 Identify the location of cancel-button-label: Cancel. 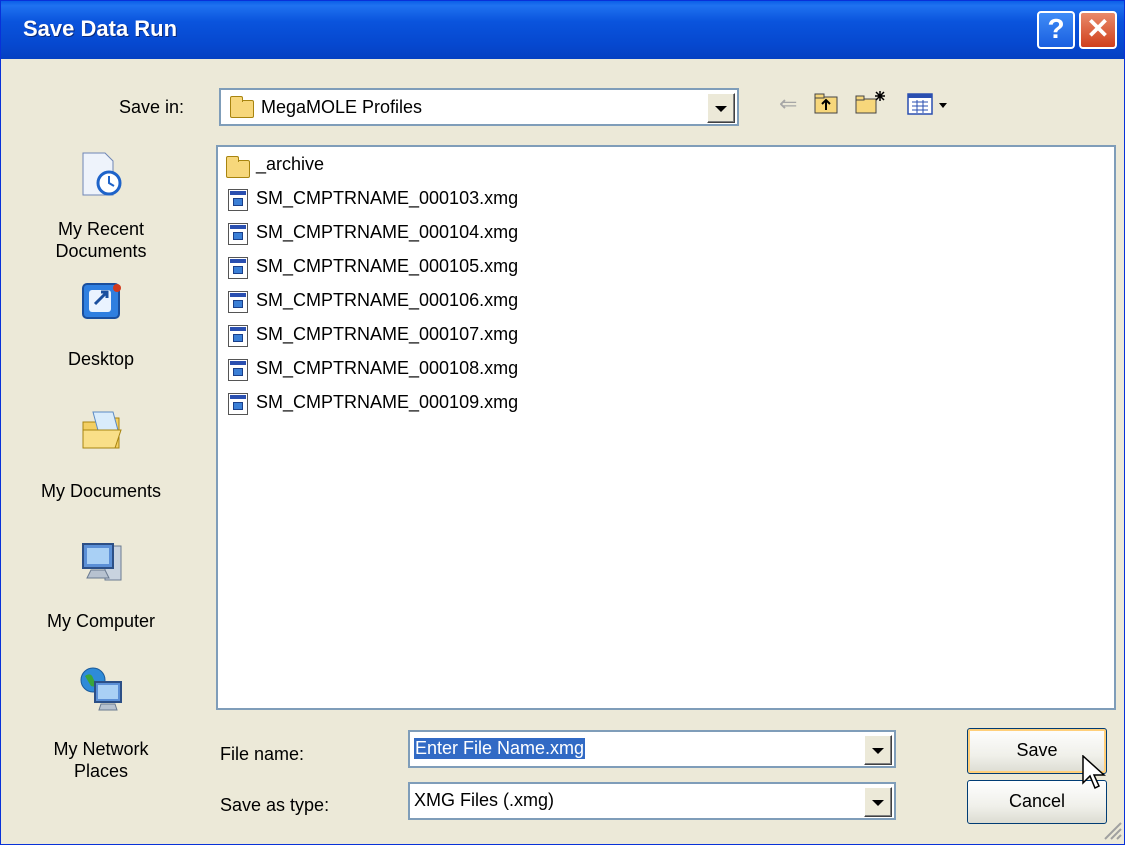
(1037, 801).